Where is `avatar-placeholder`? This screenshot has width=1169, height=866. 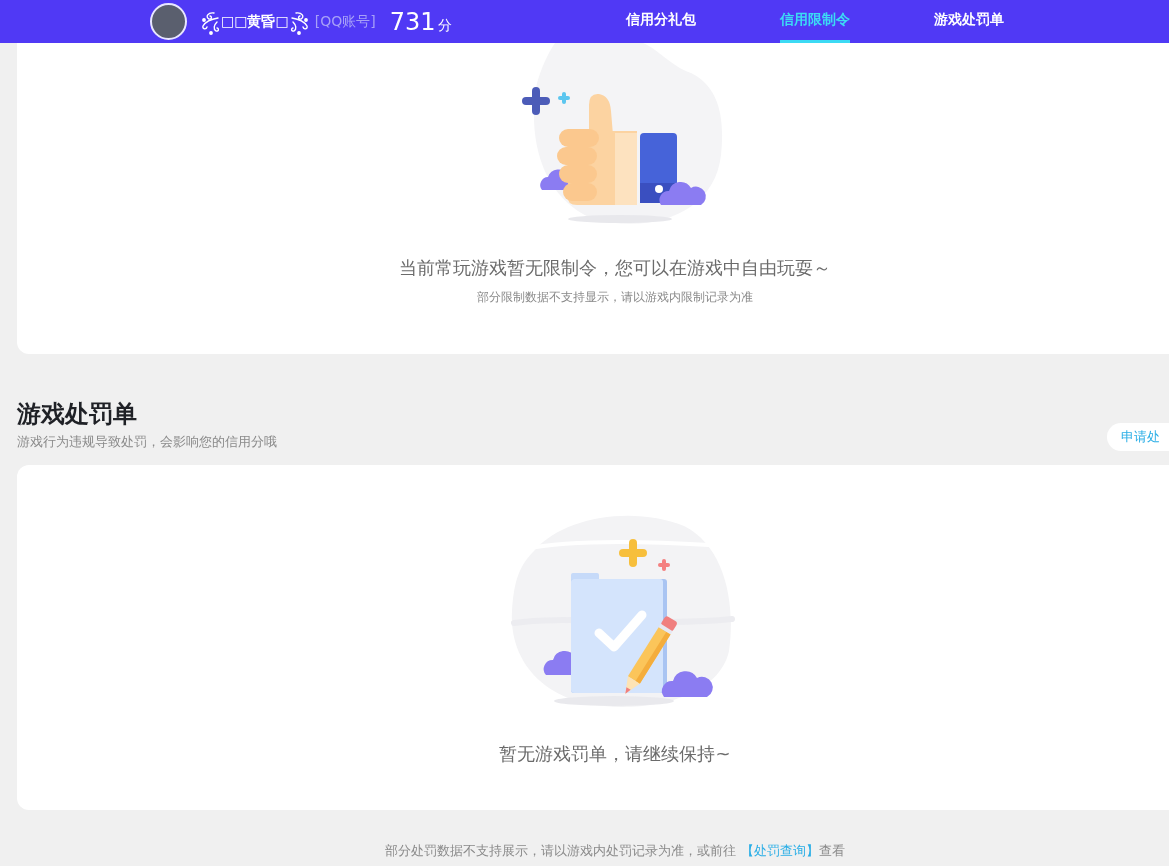 avatar-placeholder is located at coordinates (168, 21).